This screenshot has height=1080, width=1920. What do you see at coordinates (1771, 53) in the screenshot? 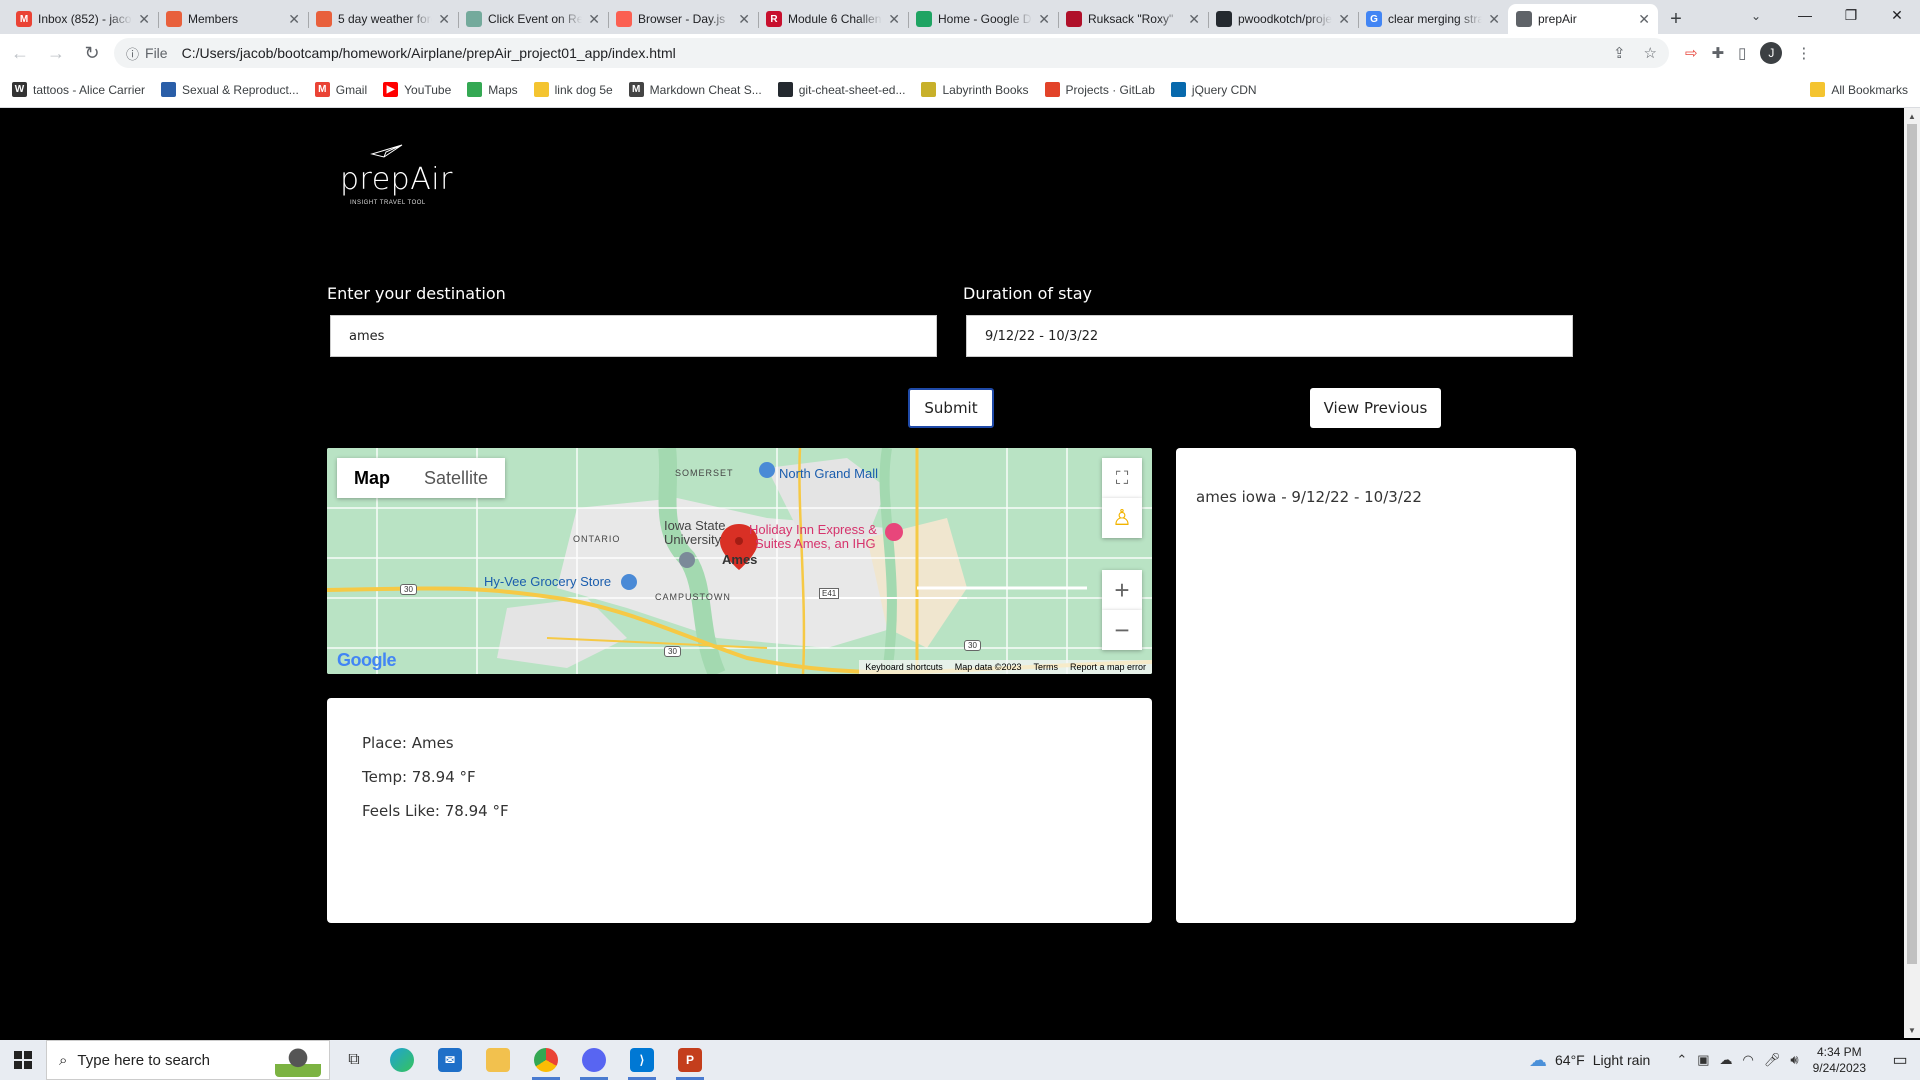
I see `profile-avatar: J` at bounding box center [1771, 53].